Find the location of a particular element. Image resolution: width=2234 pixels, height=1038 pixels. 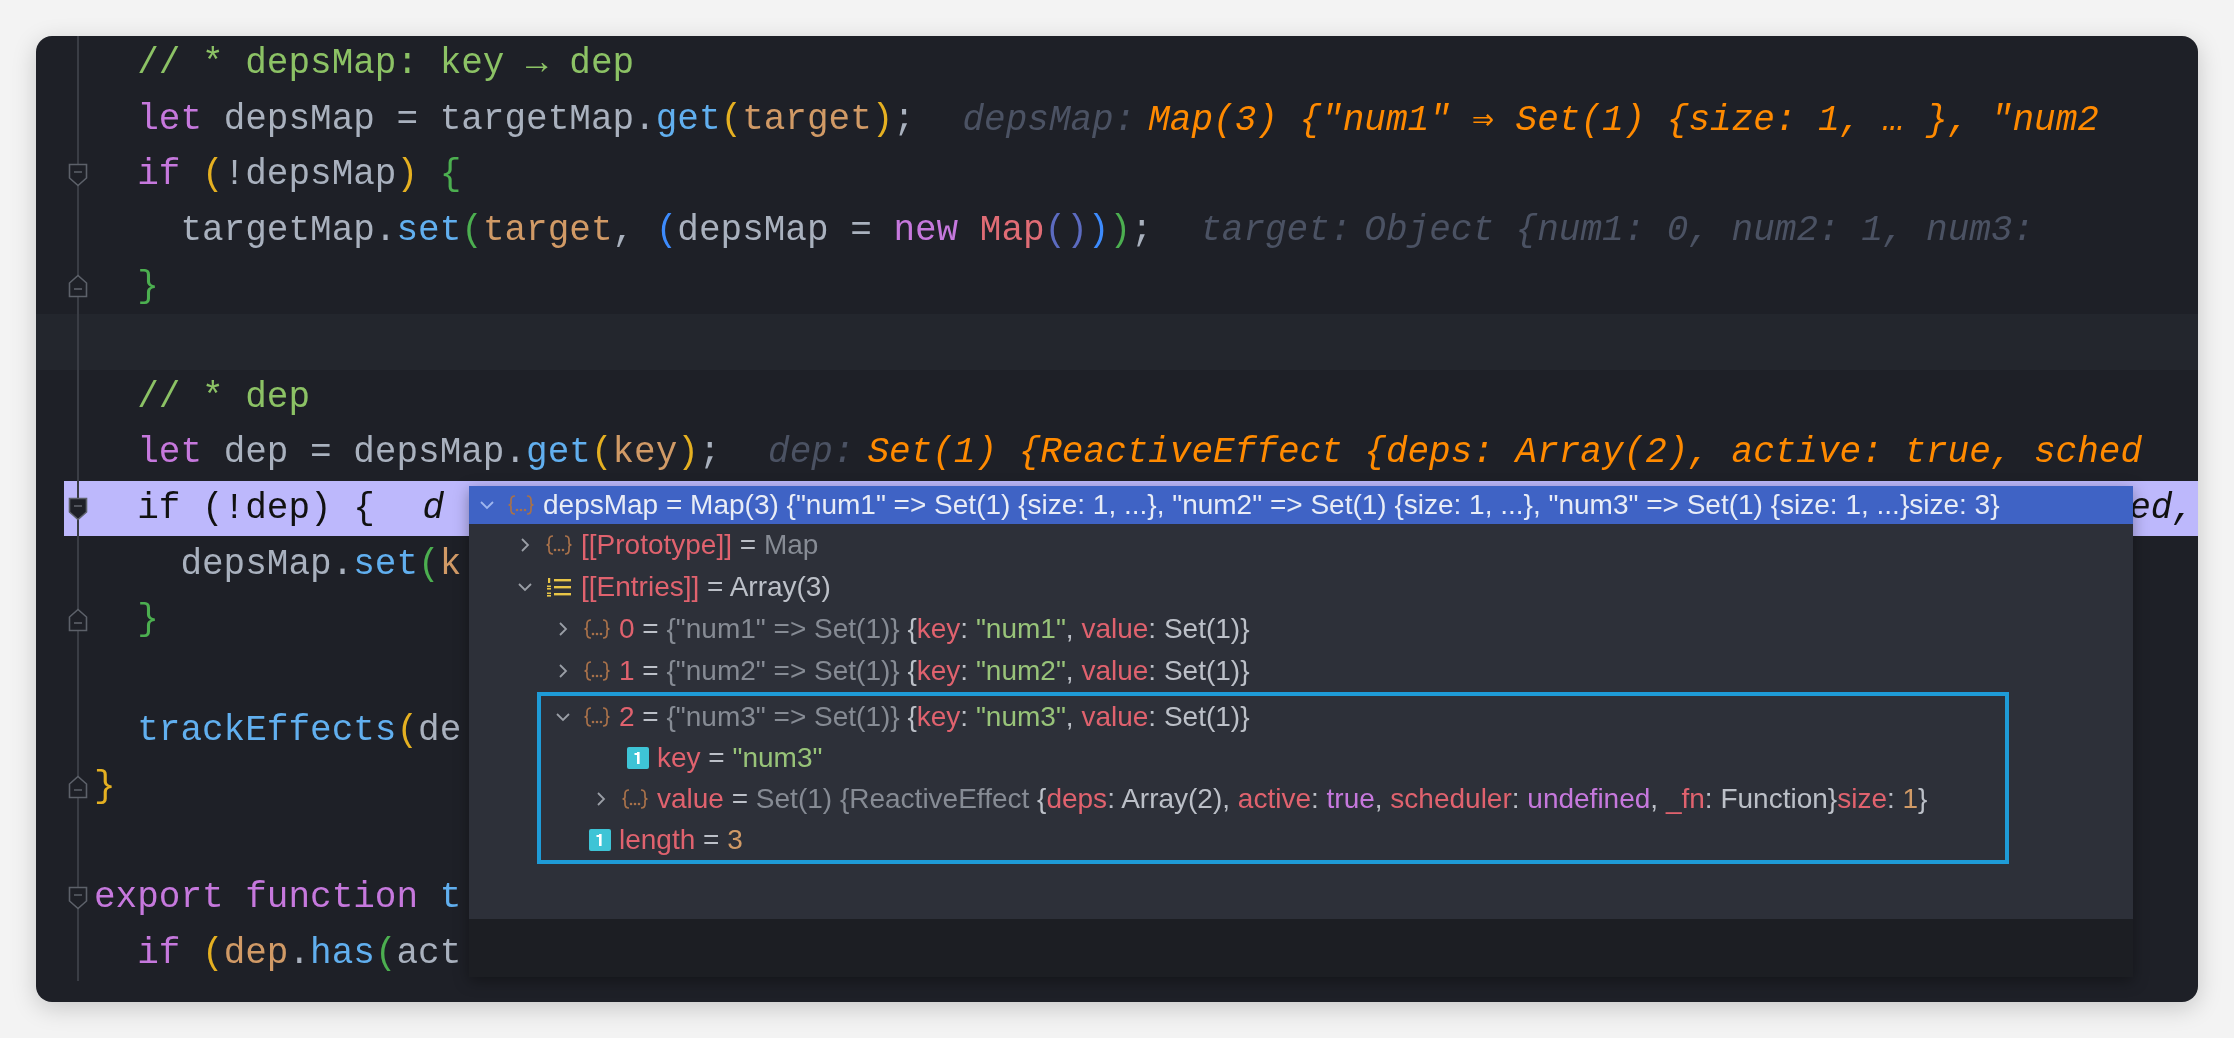

list-icon is located at coordinates (559, 587).